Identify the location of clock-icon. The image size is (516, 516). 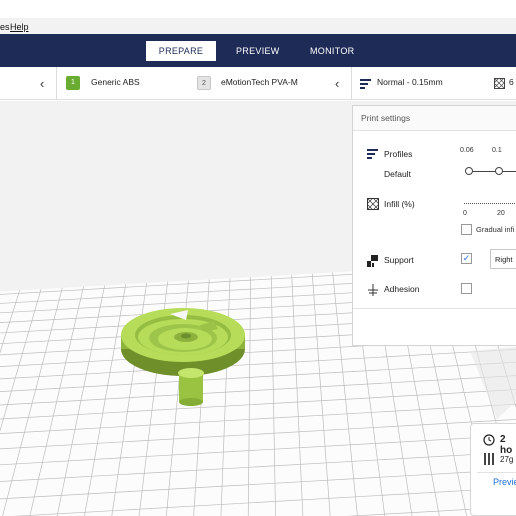
(489, 440).